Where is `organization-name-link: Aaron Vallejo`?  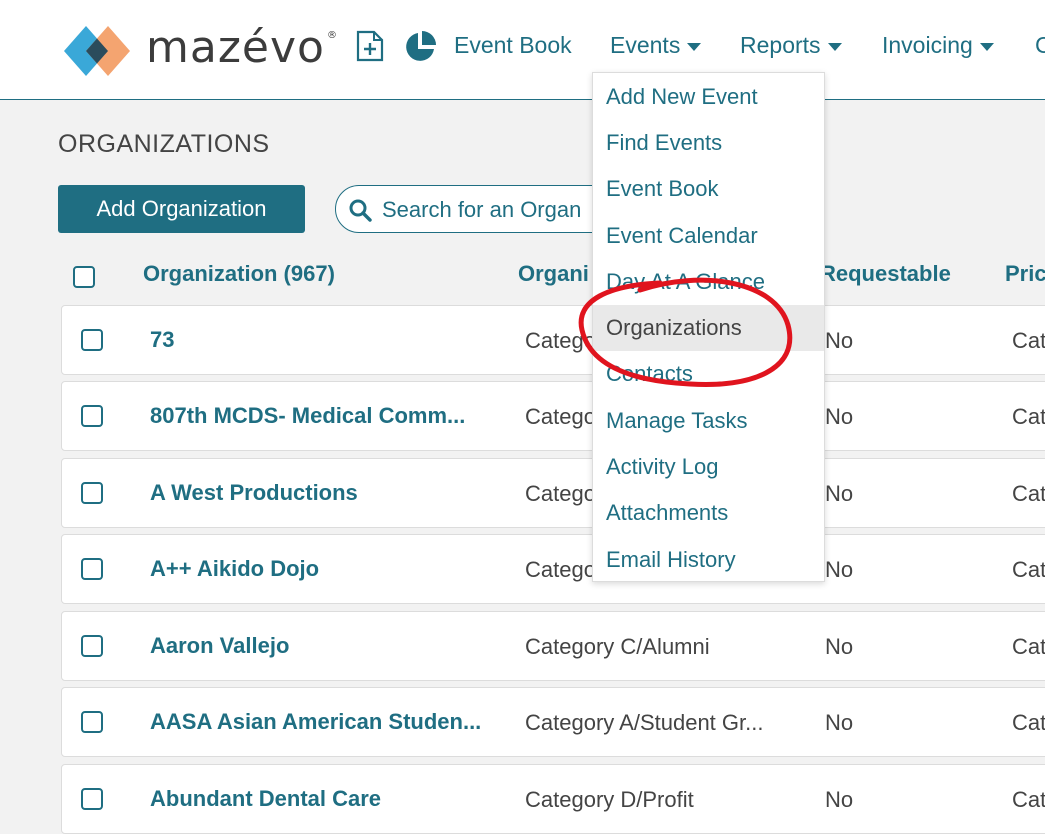 organization-name-link: Aaron Vallejo is located at coordinates (219, 646).